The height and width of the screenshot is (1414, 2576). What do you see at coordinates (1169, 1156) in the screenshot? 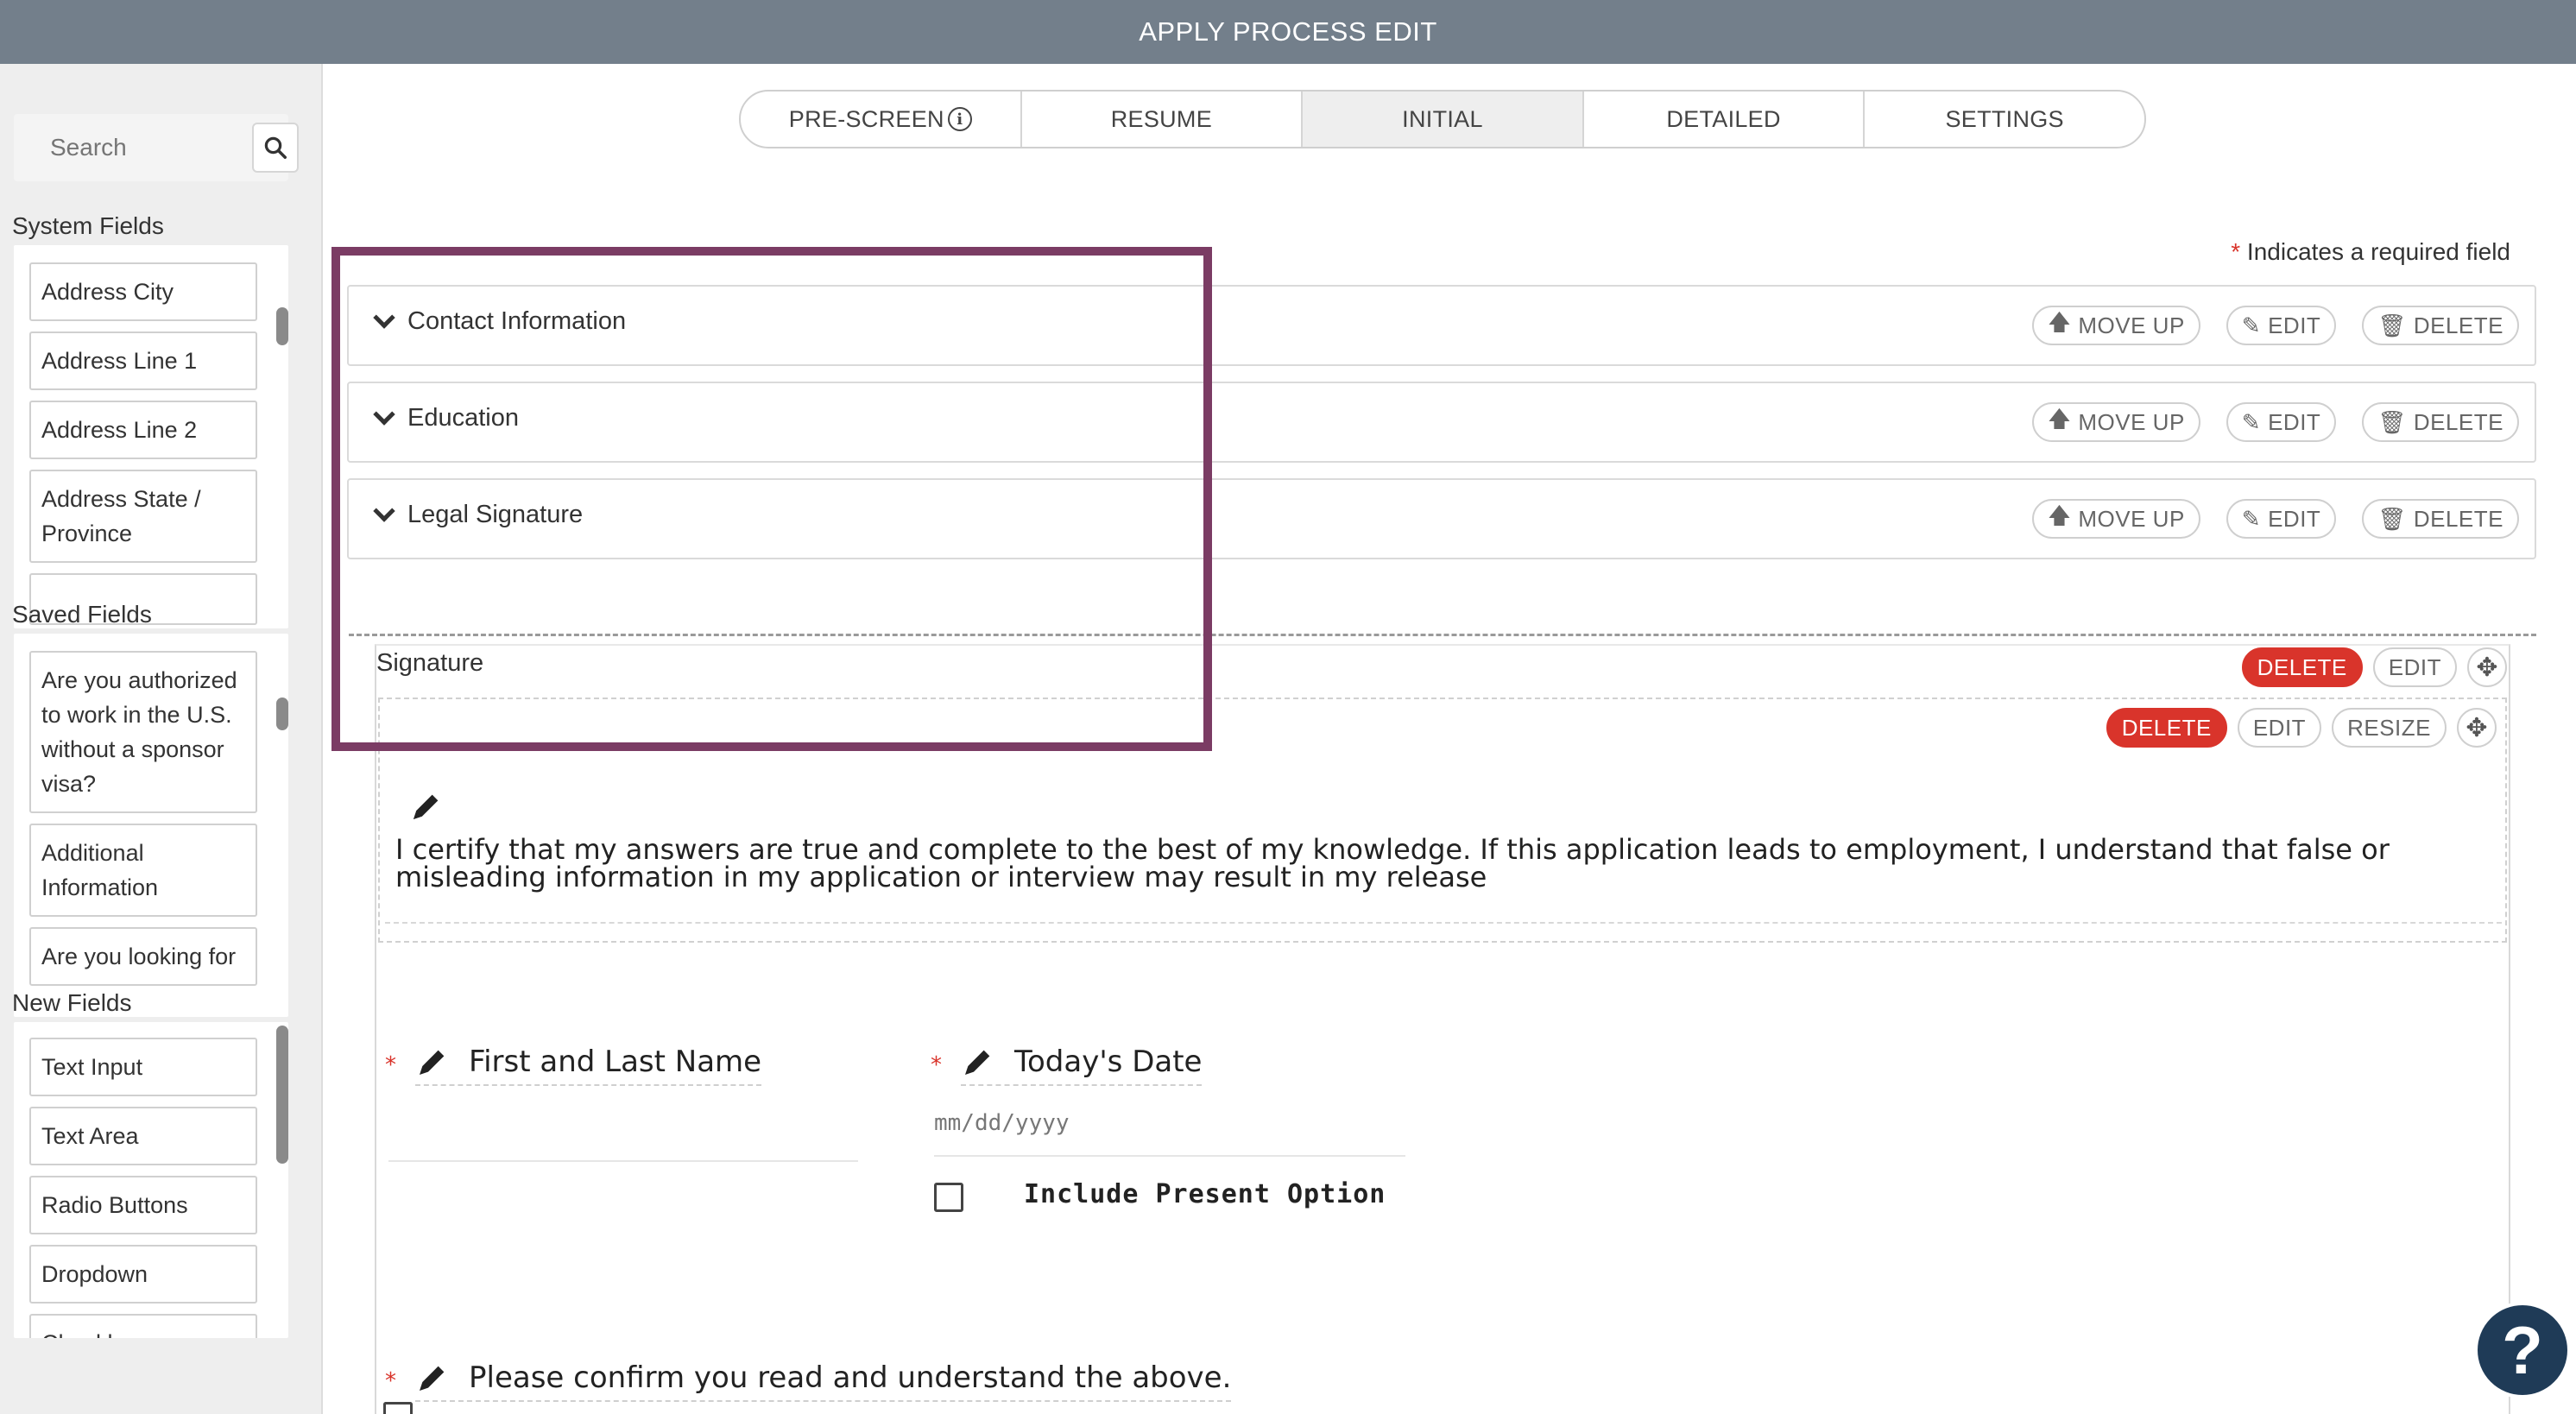
I see `date-input` at bounding box center [1169, 1156].